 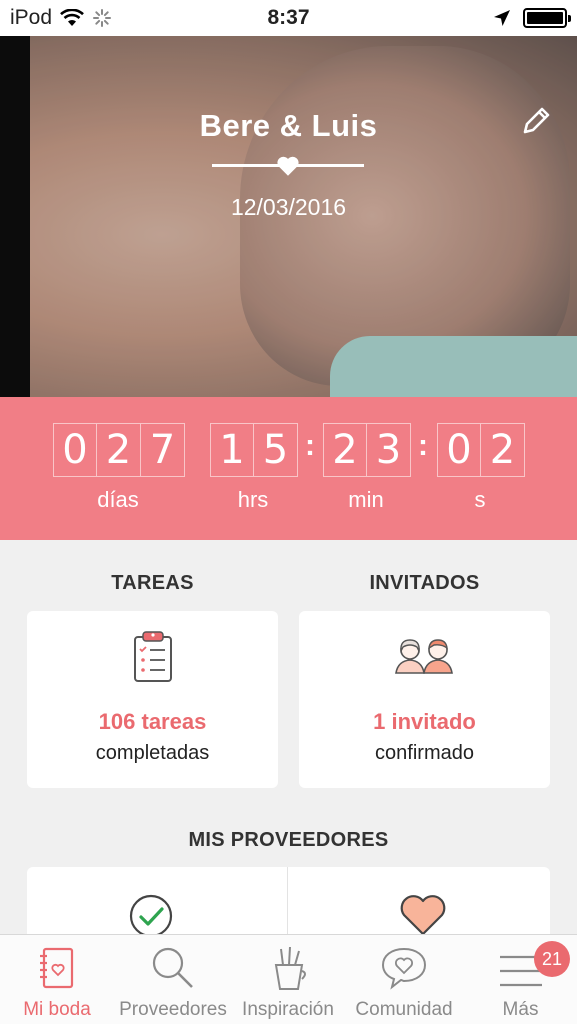 What do you see at coordinates (232, 450) in the screenshot?
I see `hours-digit: 1` at bounding box center [232, 450].